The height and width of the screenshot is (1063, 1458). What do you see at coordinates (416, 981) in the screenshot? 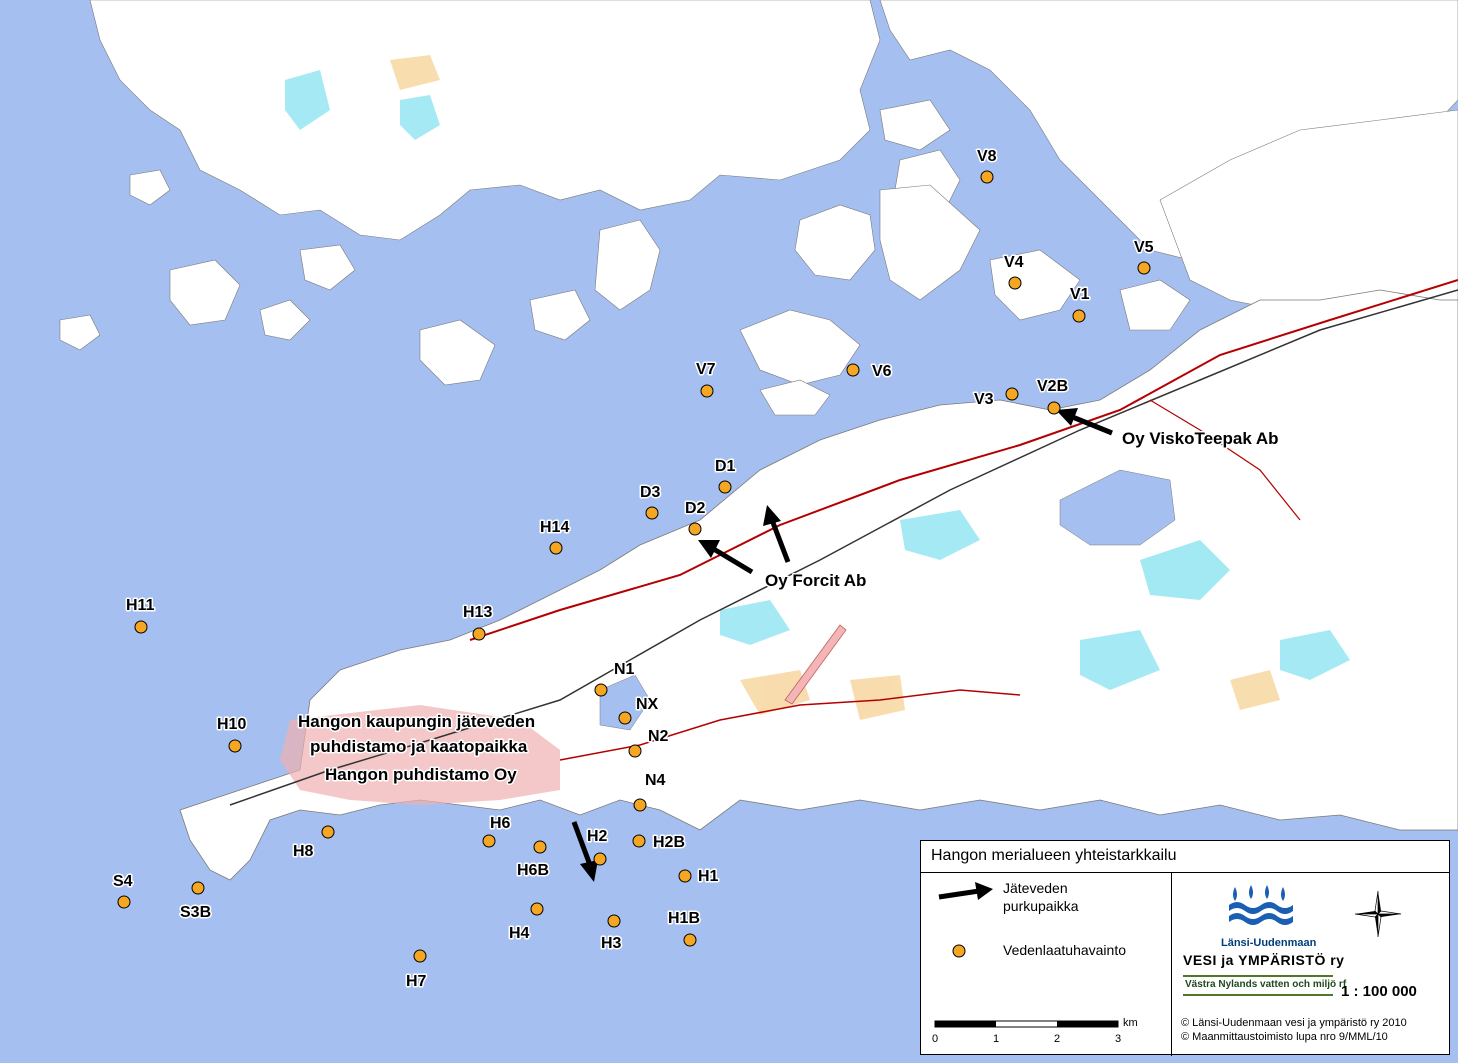
I see `station-label: H7` at bounding box center [416, 981].